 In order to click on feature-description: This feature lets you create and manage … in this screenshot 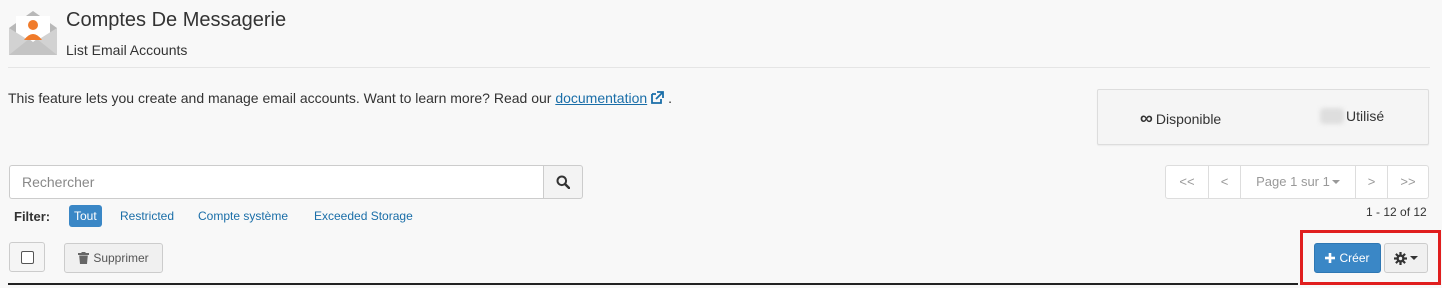, I will do `click(340, 98)`.